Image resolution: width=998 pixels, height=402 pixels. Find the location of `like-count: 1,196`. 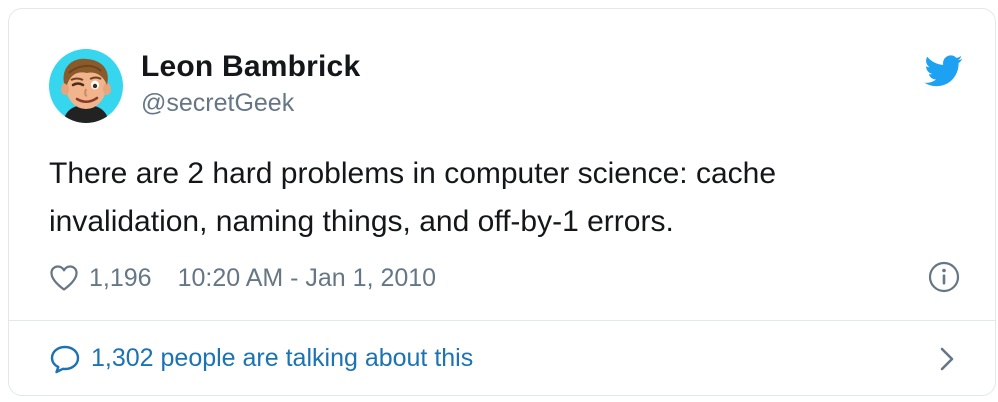

like-count: 1,196 is located at coordinates (120, 278).